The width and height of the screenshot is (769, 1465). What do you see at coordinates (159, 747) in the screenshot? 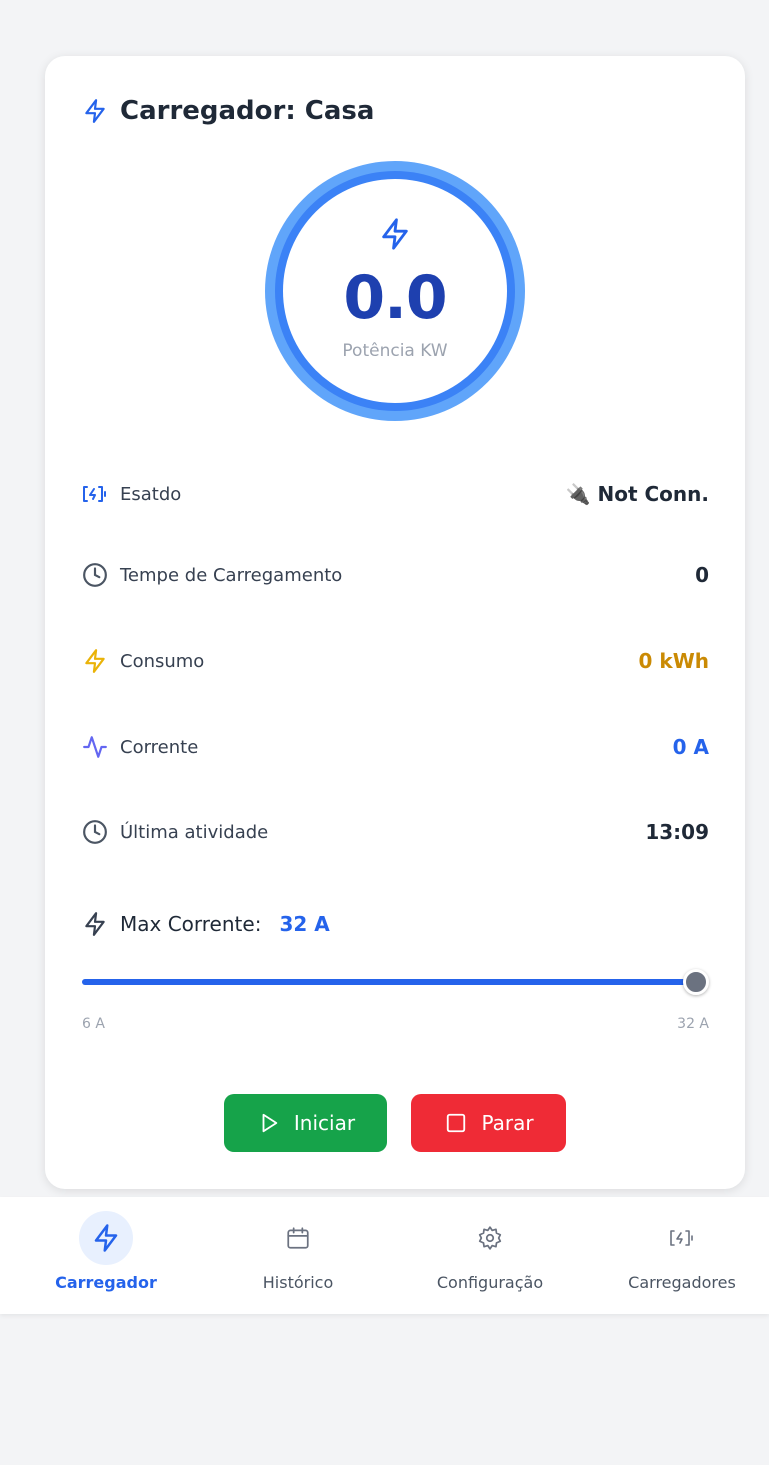
I see `current-label: Corrente` at bounding box center [159, 747].